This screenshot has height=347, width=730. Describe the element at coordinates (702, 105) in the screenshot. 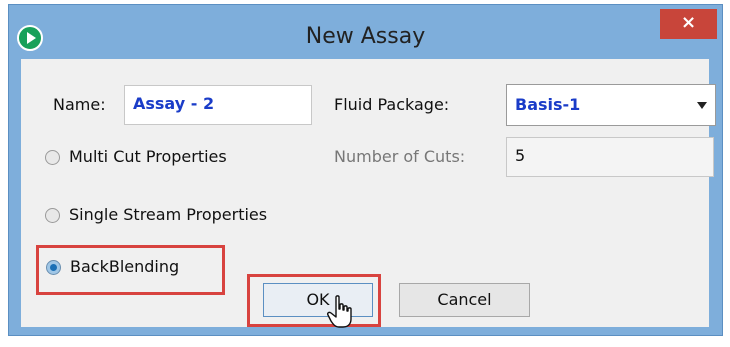

I see `chevron-down-icon` at that location.